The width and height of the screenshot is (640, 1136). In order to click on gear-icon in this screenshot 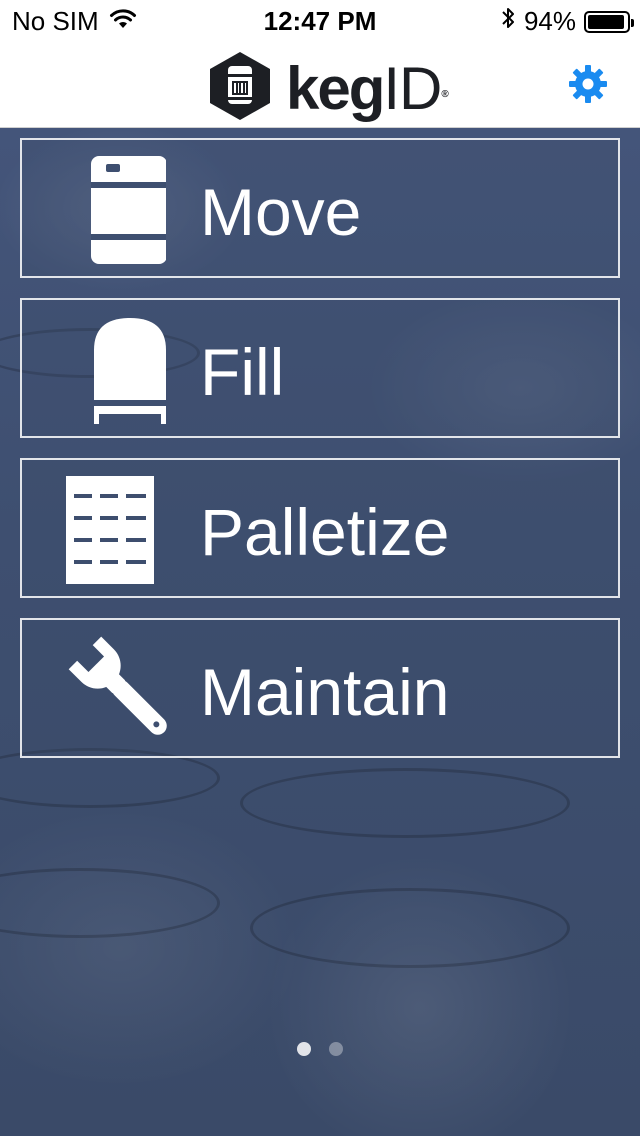, I will do `click(588, 86)`.